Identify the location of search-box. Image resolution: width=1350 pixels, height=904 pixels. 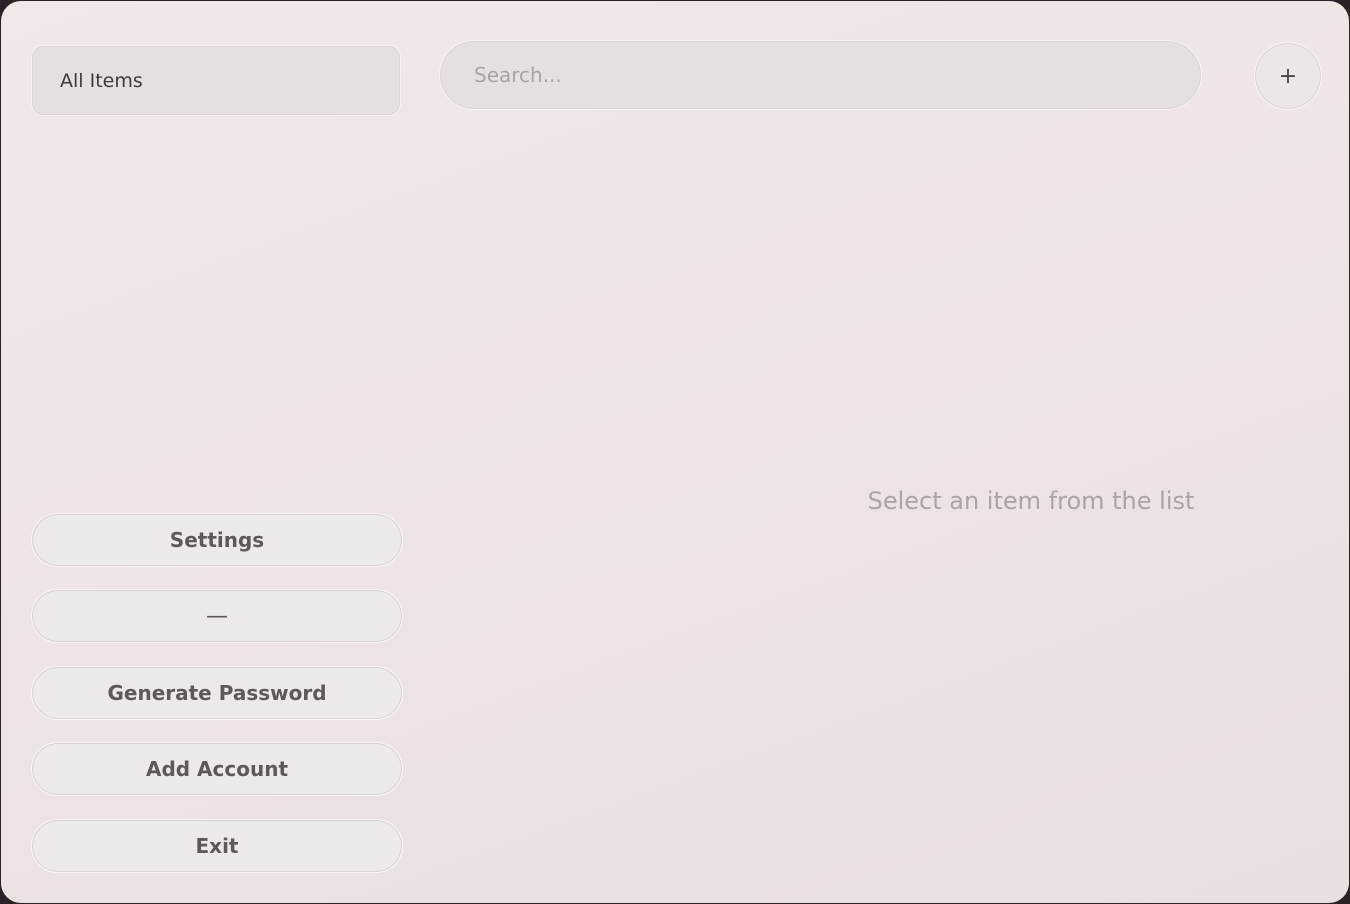
(820, 75).